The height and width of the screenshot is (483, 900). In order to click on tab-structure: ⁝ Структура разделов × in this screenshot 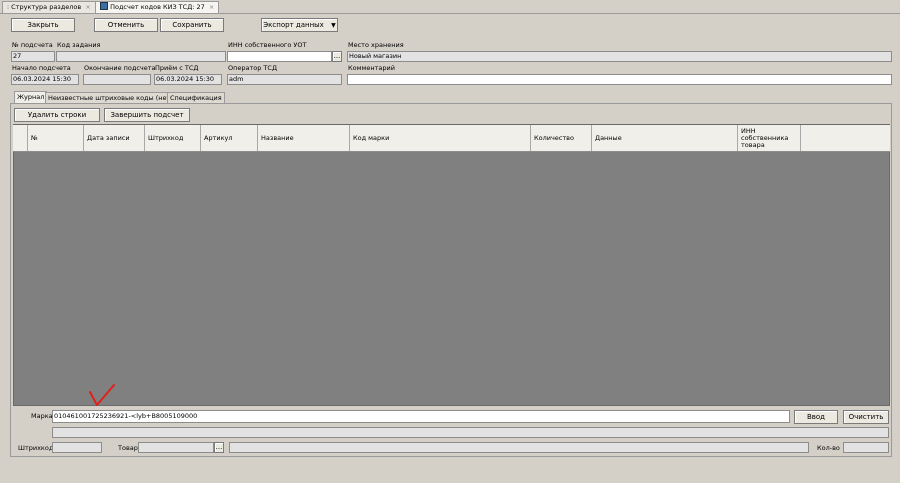, I will do `click(49, 7)`.